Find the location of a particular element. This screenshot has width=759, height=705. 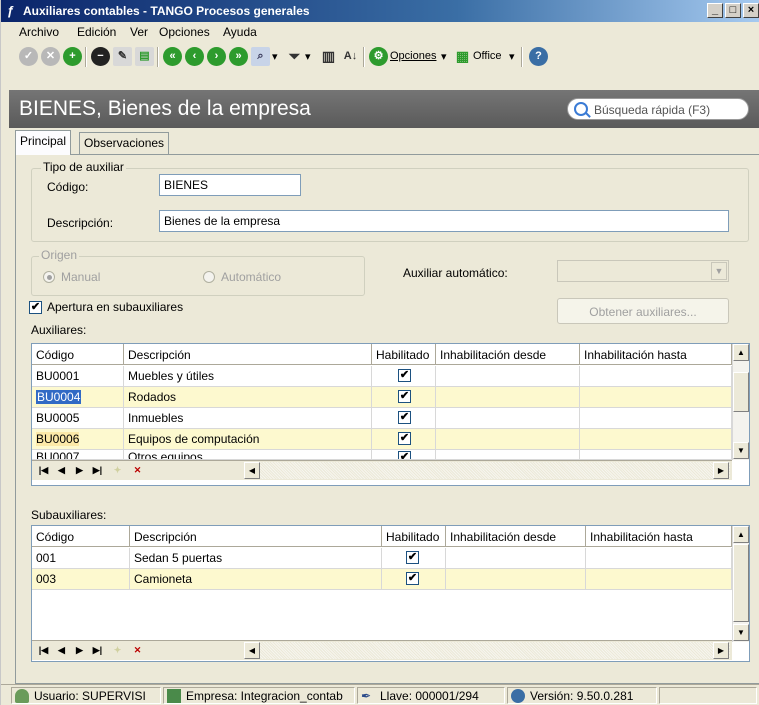

descripcion-field: Bienes de la empresa is located at coordinates (444, 221).